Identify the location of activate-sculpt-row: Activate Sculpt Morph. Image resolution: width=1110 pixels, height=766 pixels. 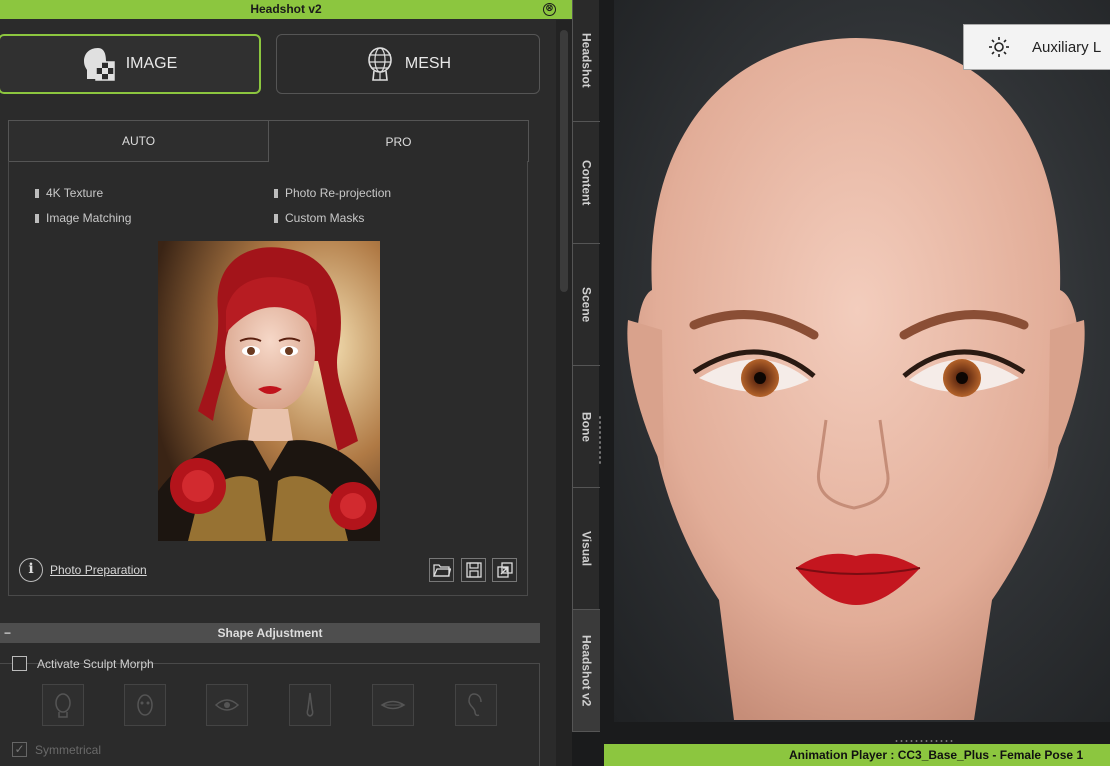
(83, 663).